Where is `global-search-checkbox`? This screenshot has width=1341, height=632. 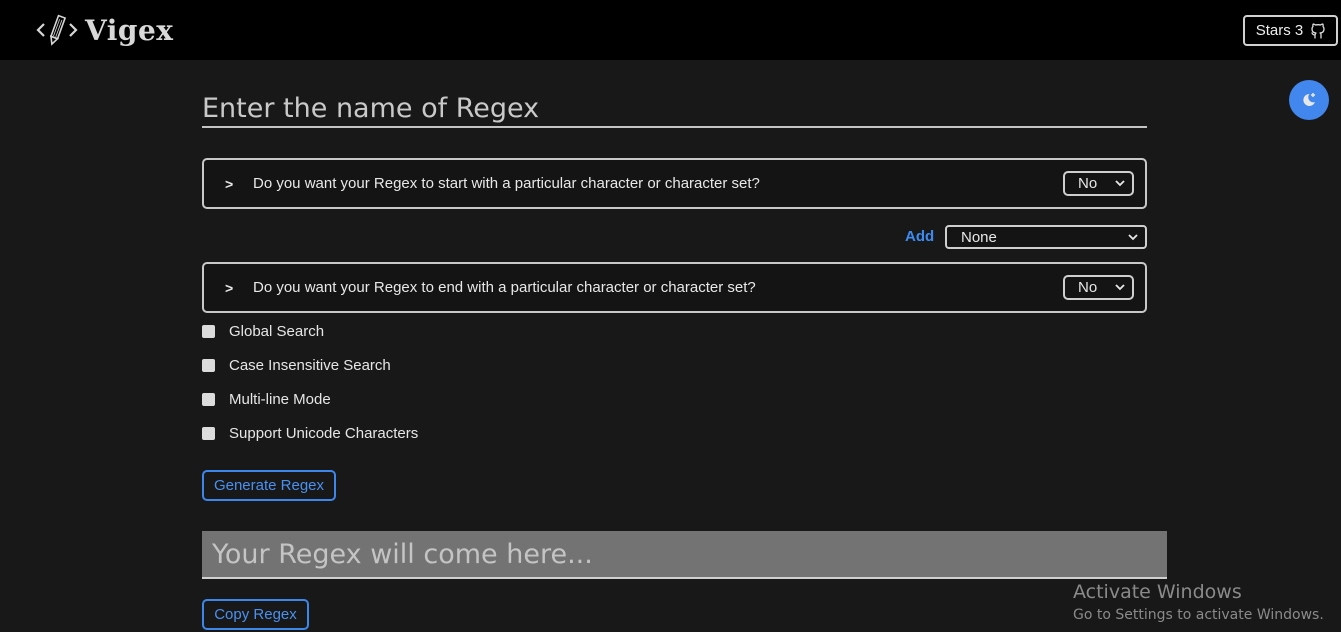
global-search-checkbox is located at coordinates (208, 331).